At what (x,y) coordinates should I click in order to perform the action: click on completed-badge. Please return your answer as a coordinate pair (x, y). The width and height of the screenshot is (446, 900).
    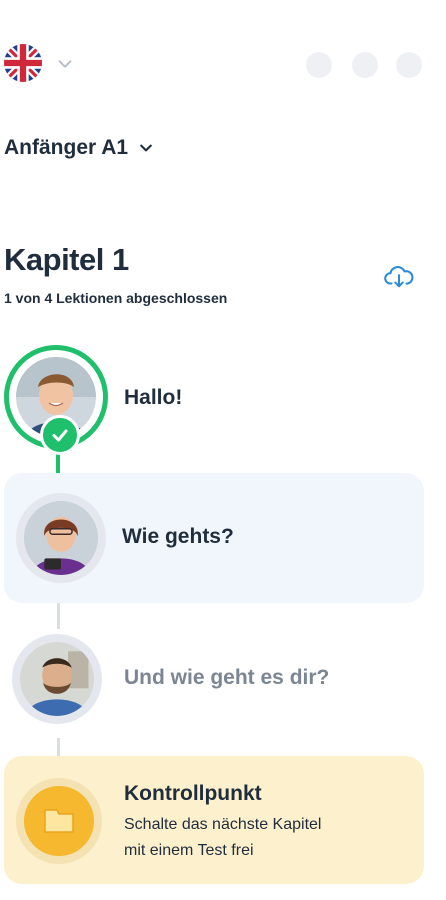
    Looking at the image, I should click on (60, 435).